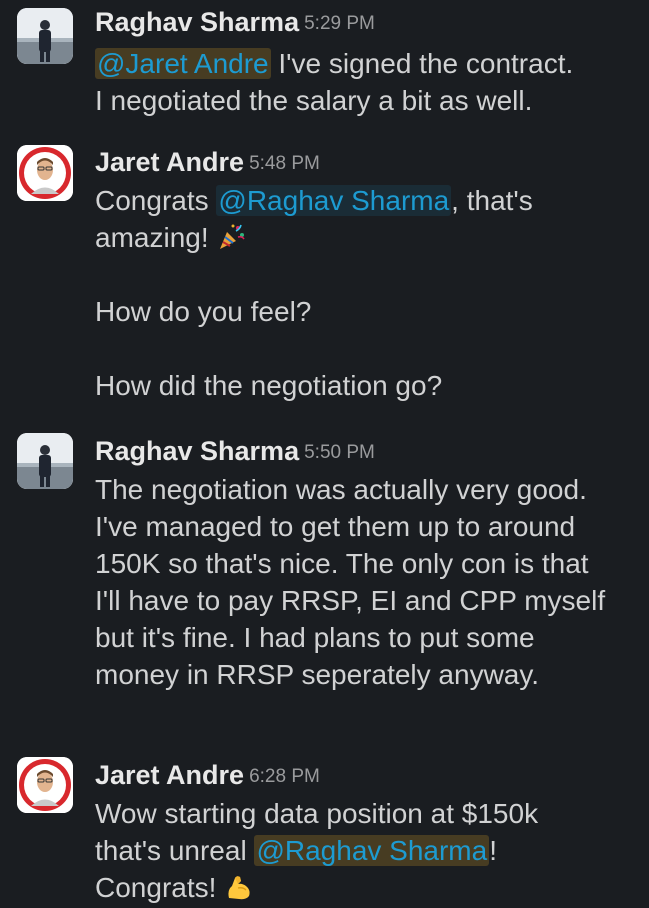 Image resolution: width=649 pixels, height=908 pixels. Describe the element at coordinates (493, 850) in the screenshot. I see `message-text: !` at that location.